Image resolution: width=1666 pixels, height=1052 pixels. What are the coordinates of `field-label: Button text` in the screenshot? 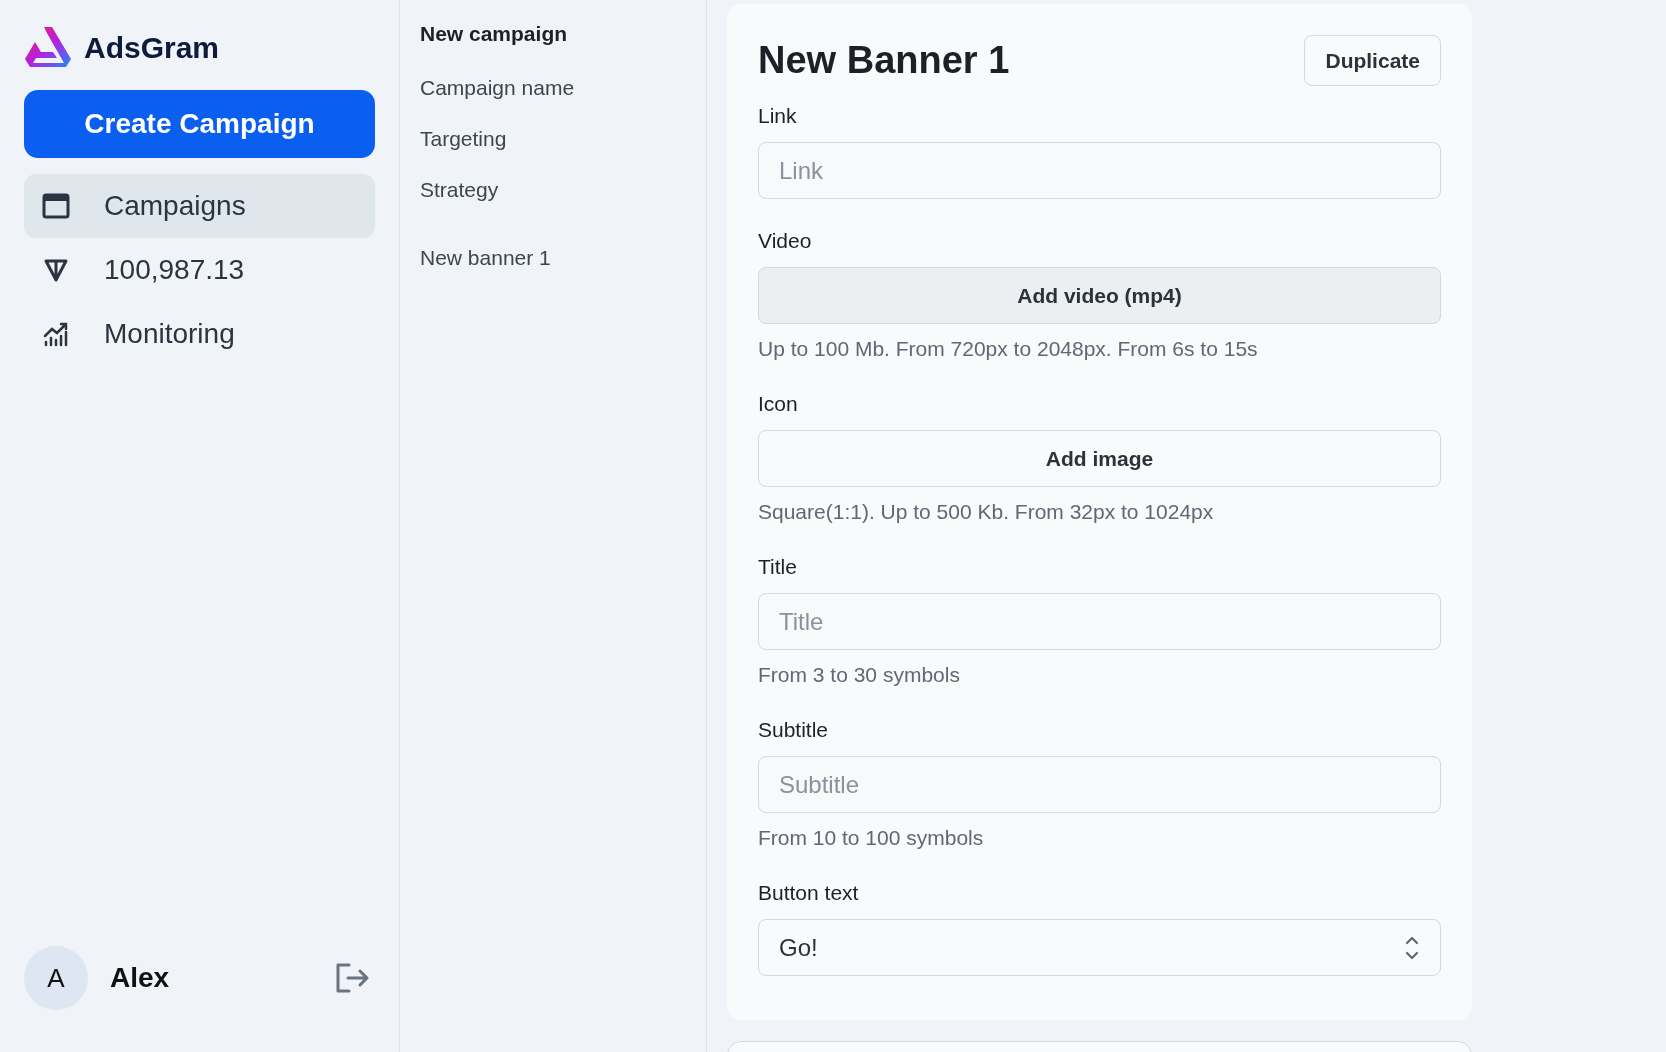 It's located at (809, 893).